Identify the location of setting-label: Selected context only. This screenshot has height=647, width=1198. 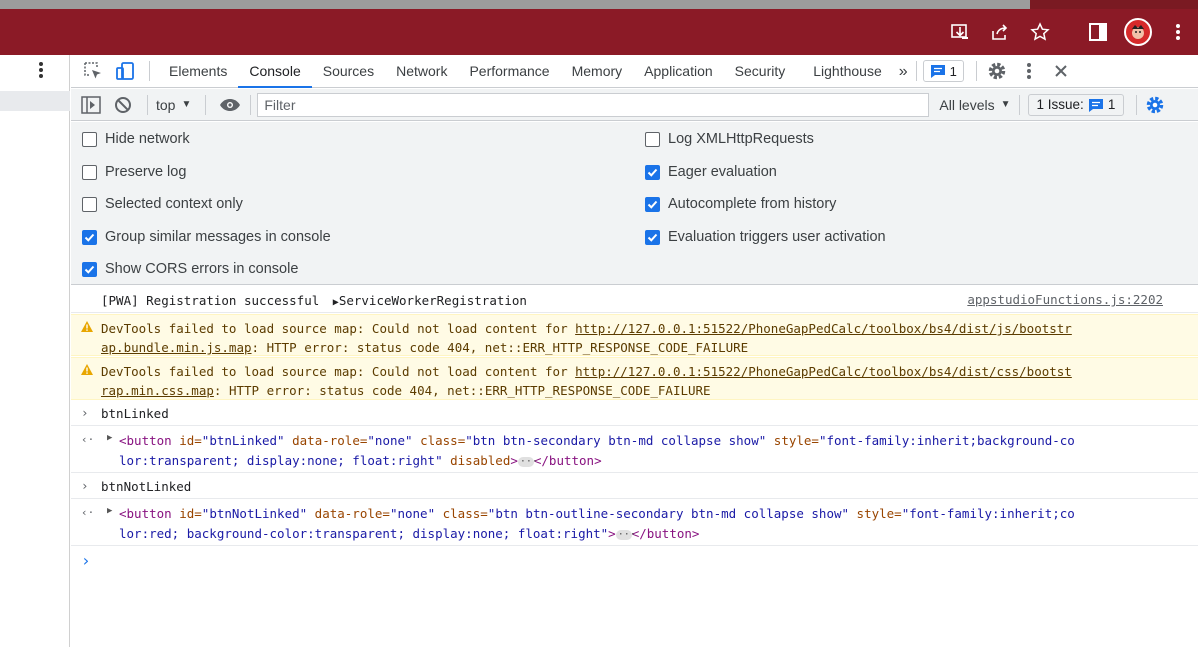
(174, 204).